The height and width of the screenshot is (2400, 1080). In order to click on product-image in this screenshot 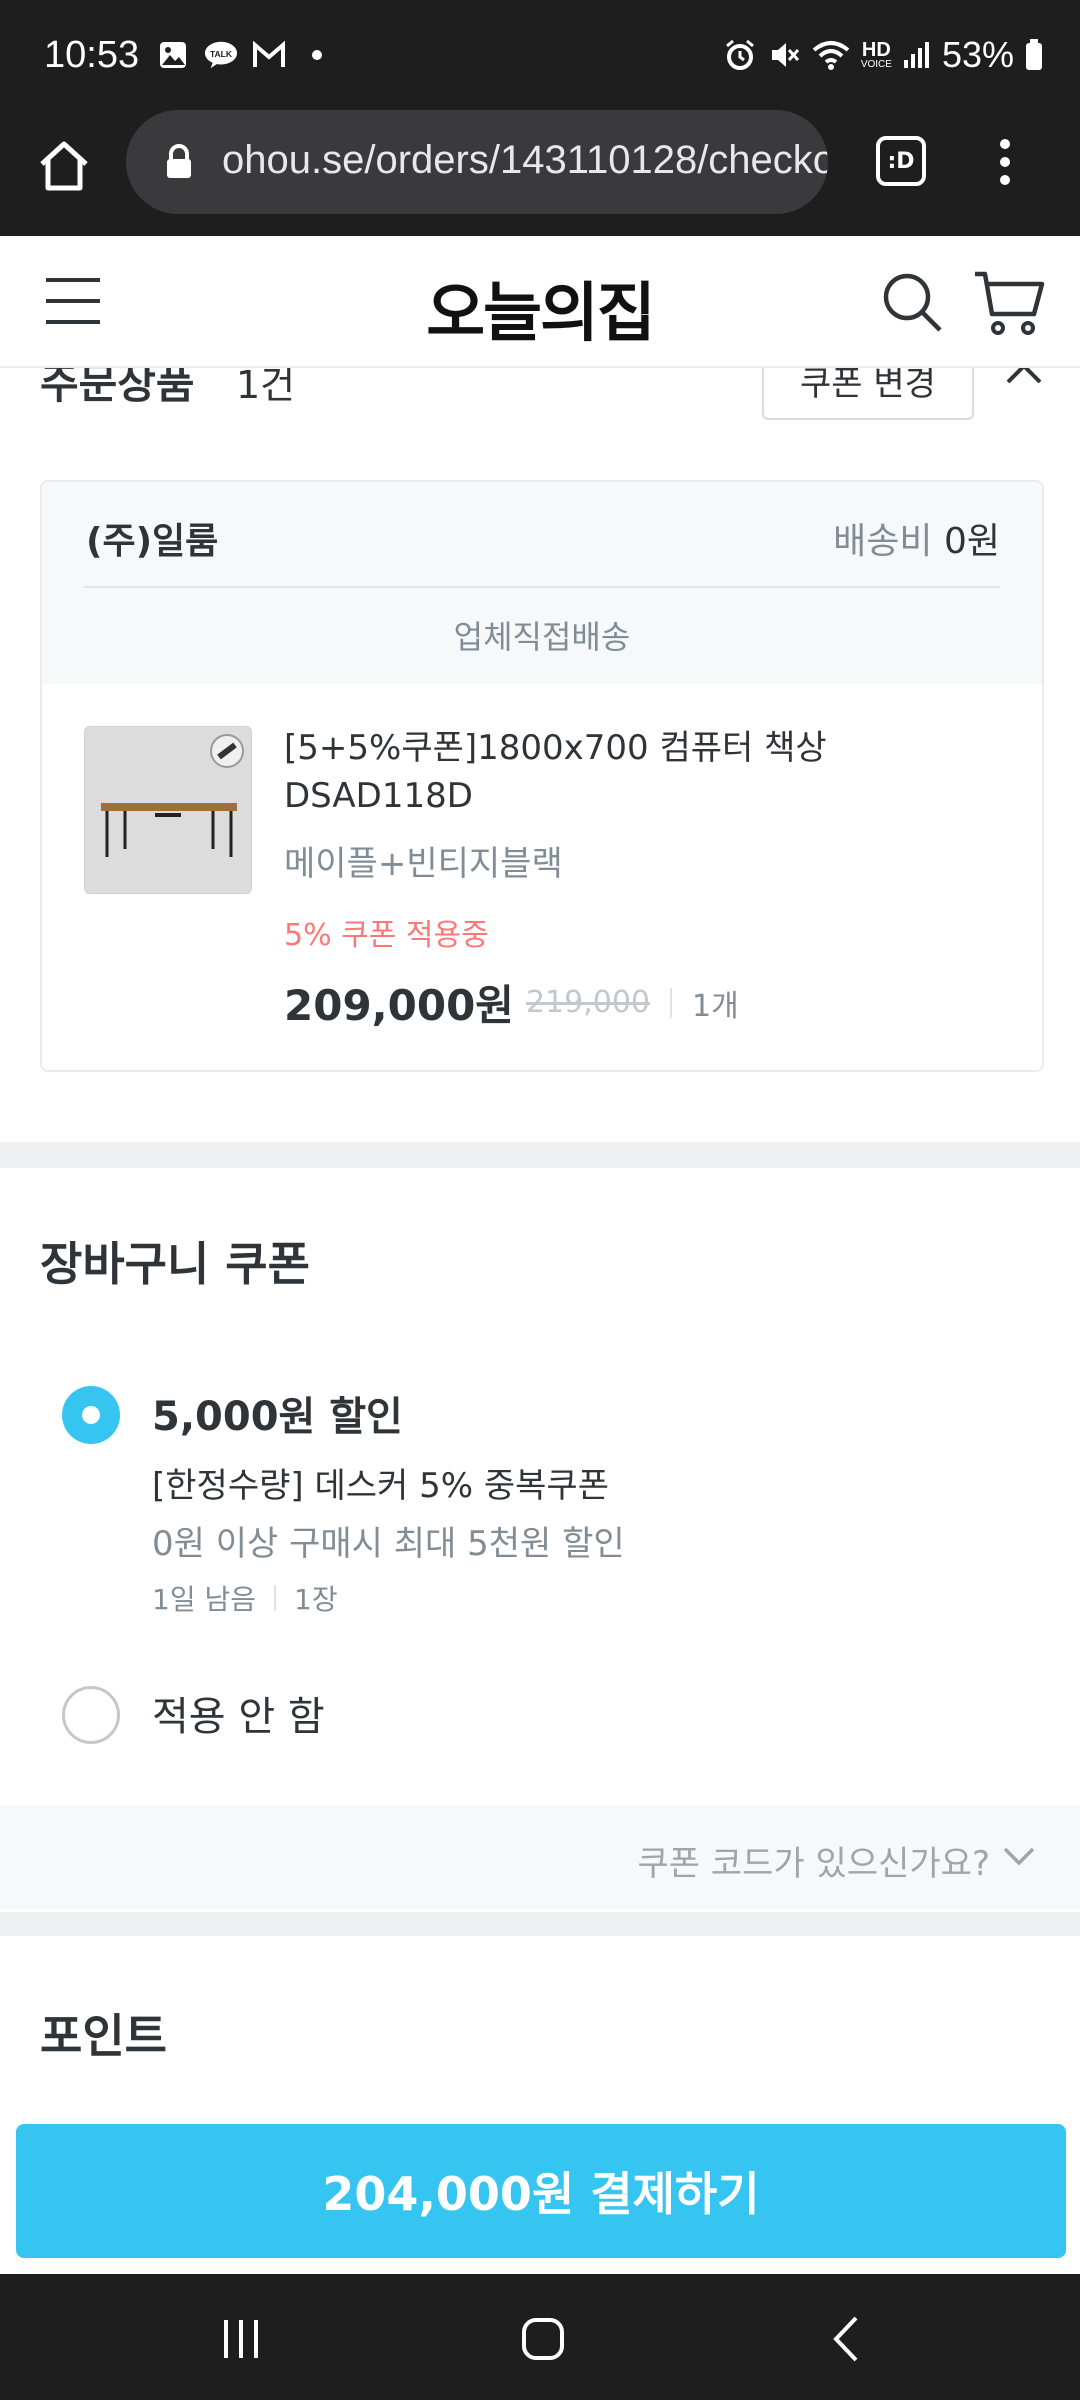, I will do `click(168, 810)`.